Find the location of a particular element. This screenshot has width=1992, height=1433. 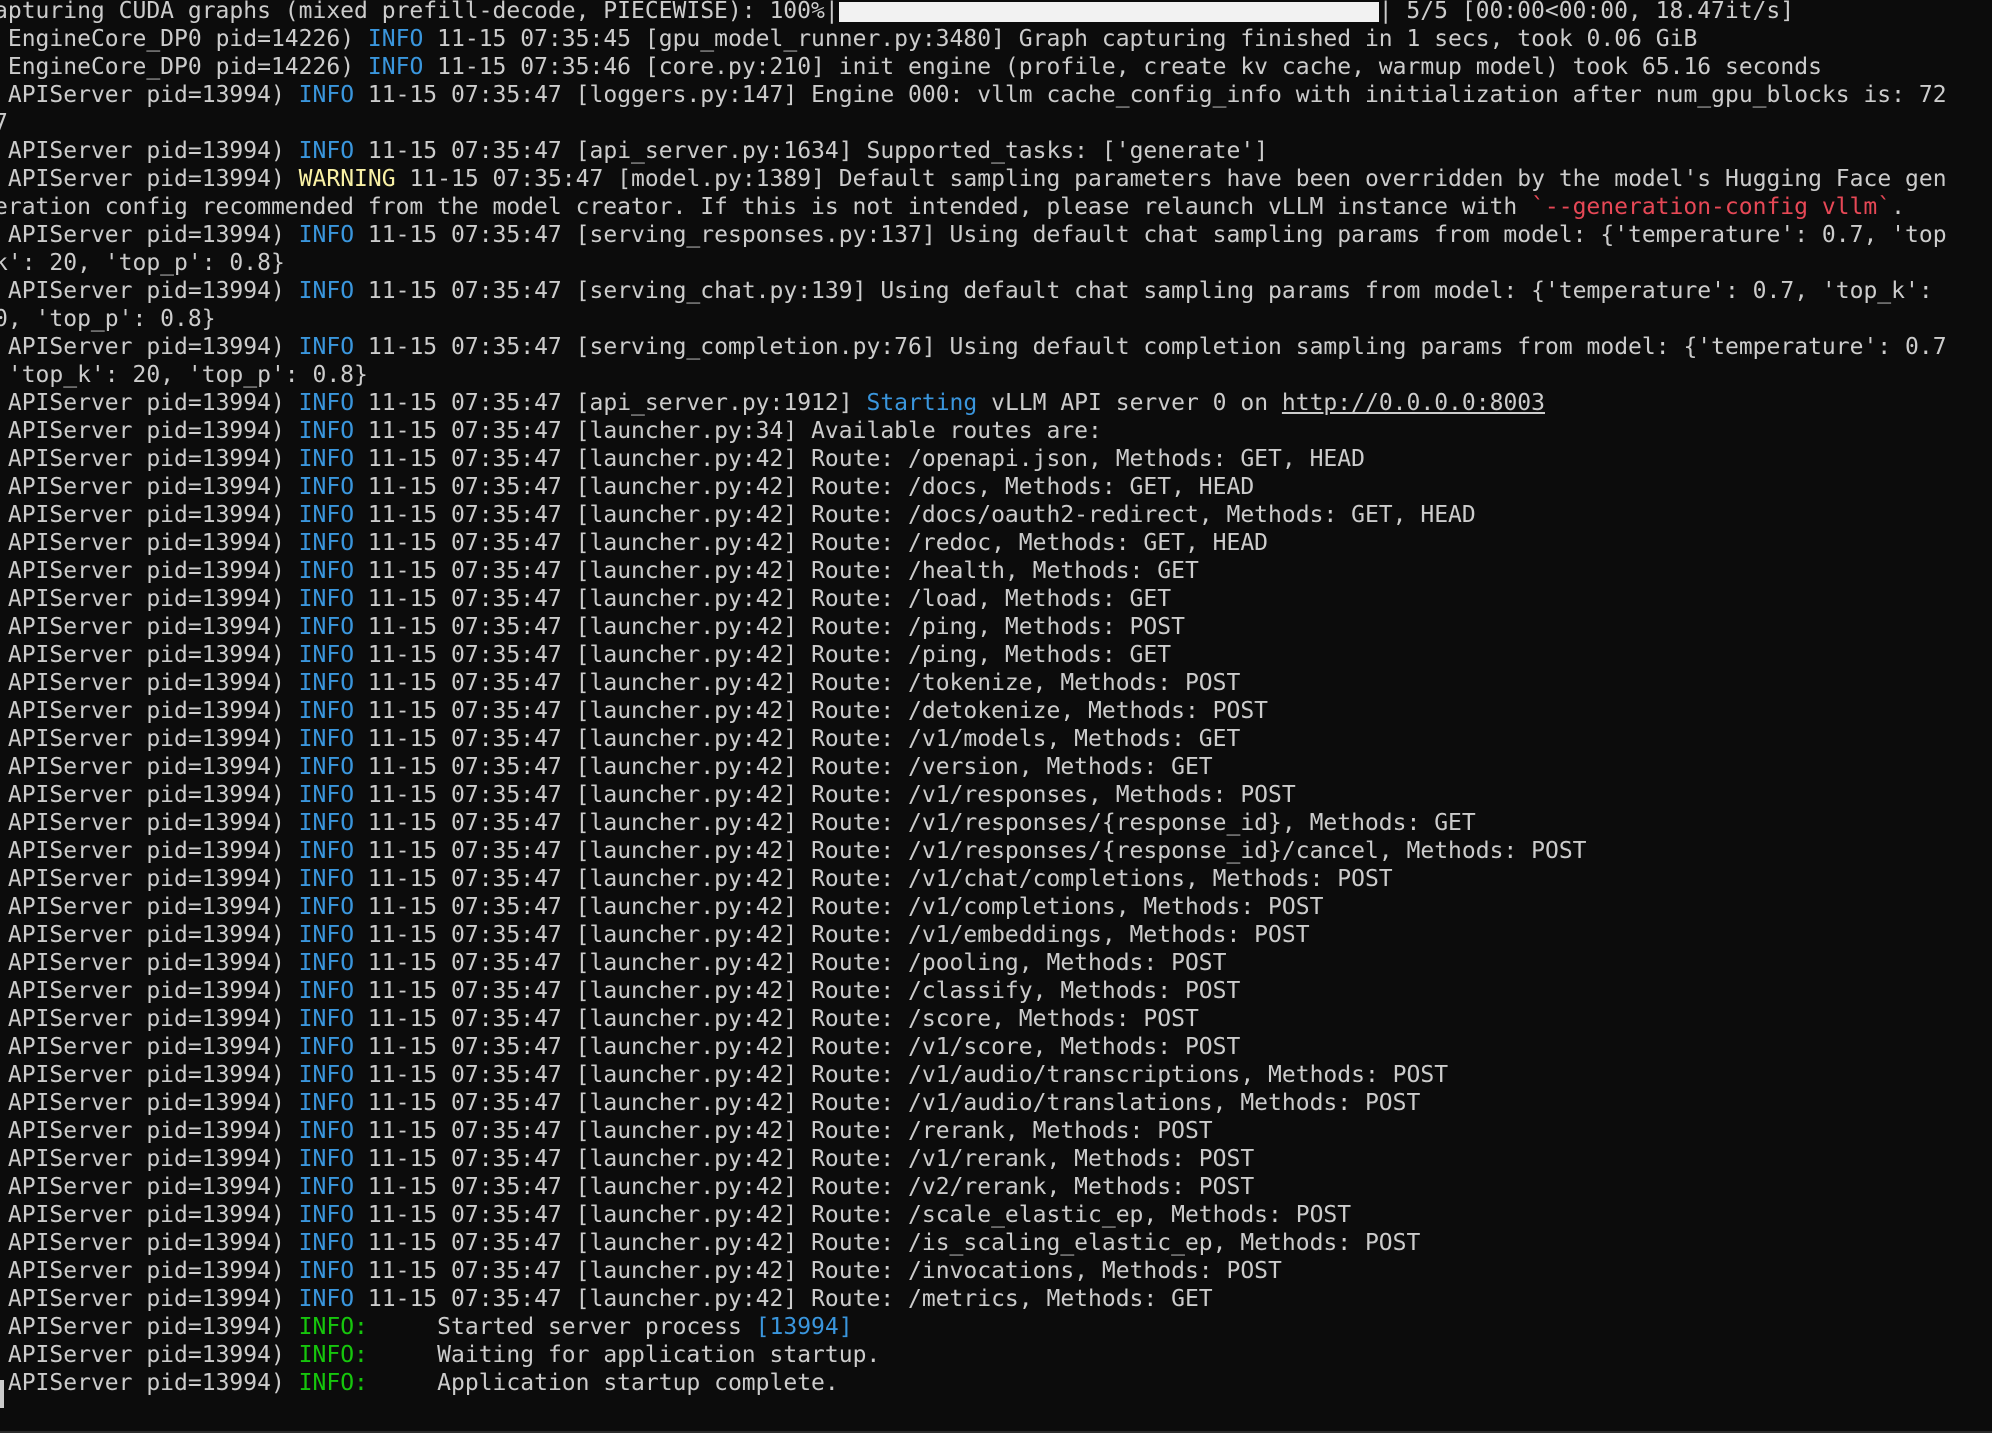

route-entry: /ping, Methods: POST is located at coordinates (1046, 627).